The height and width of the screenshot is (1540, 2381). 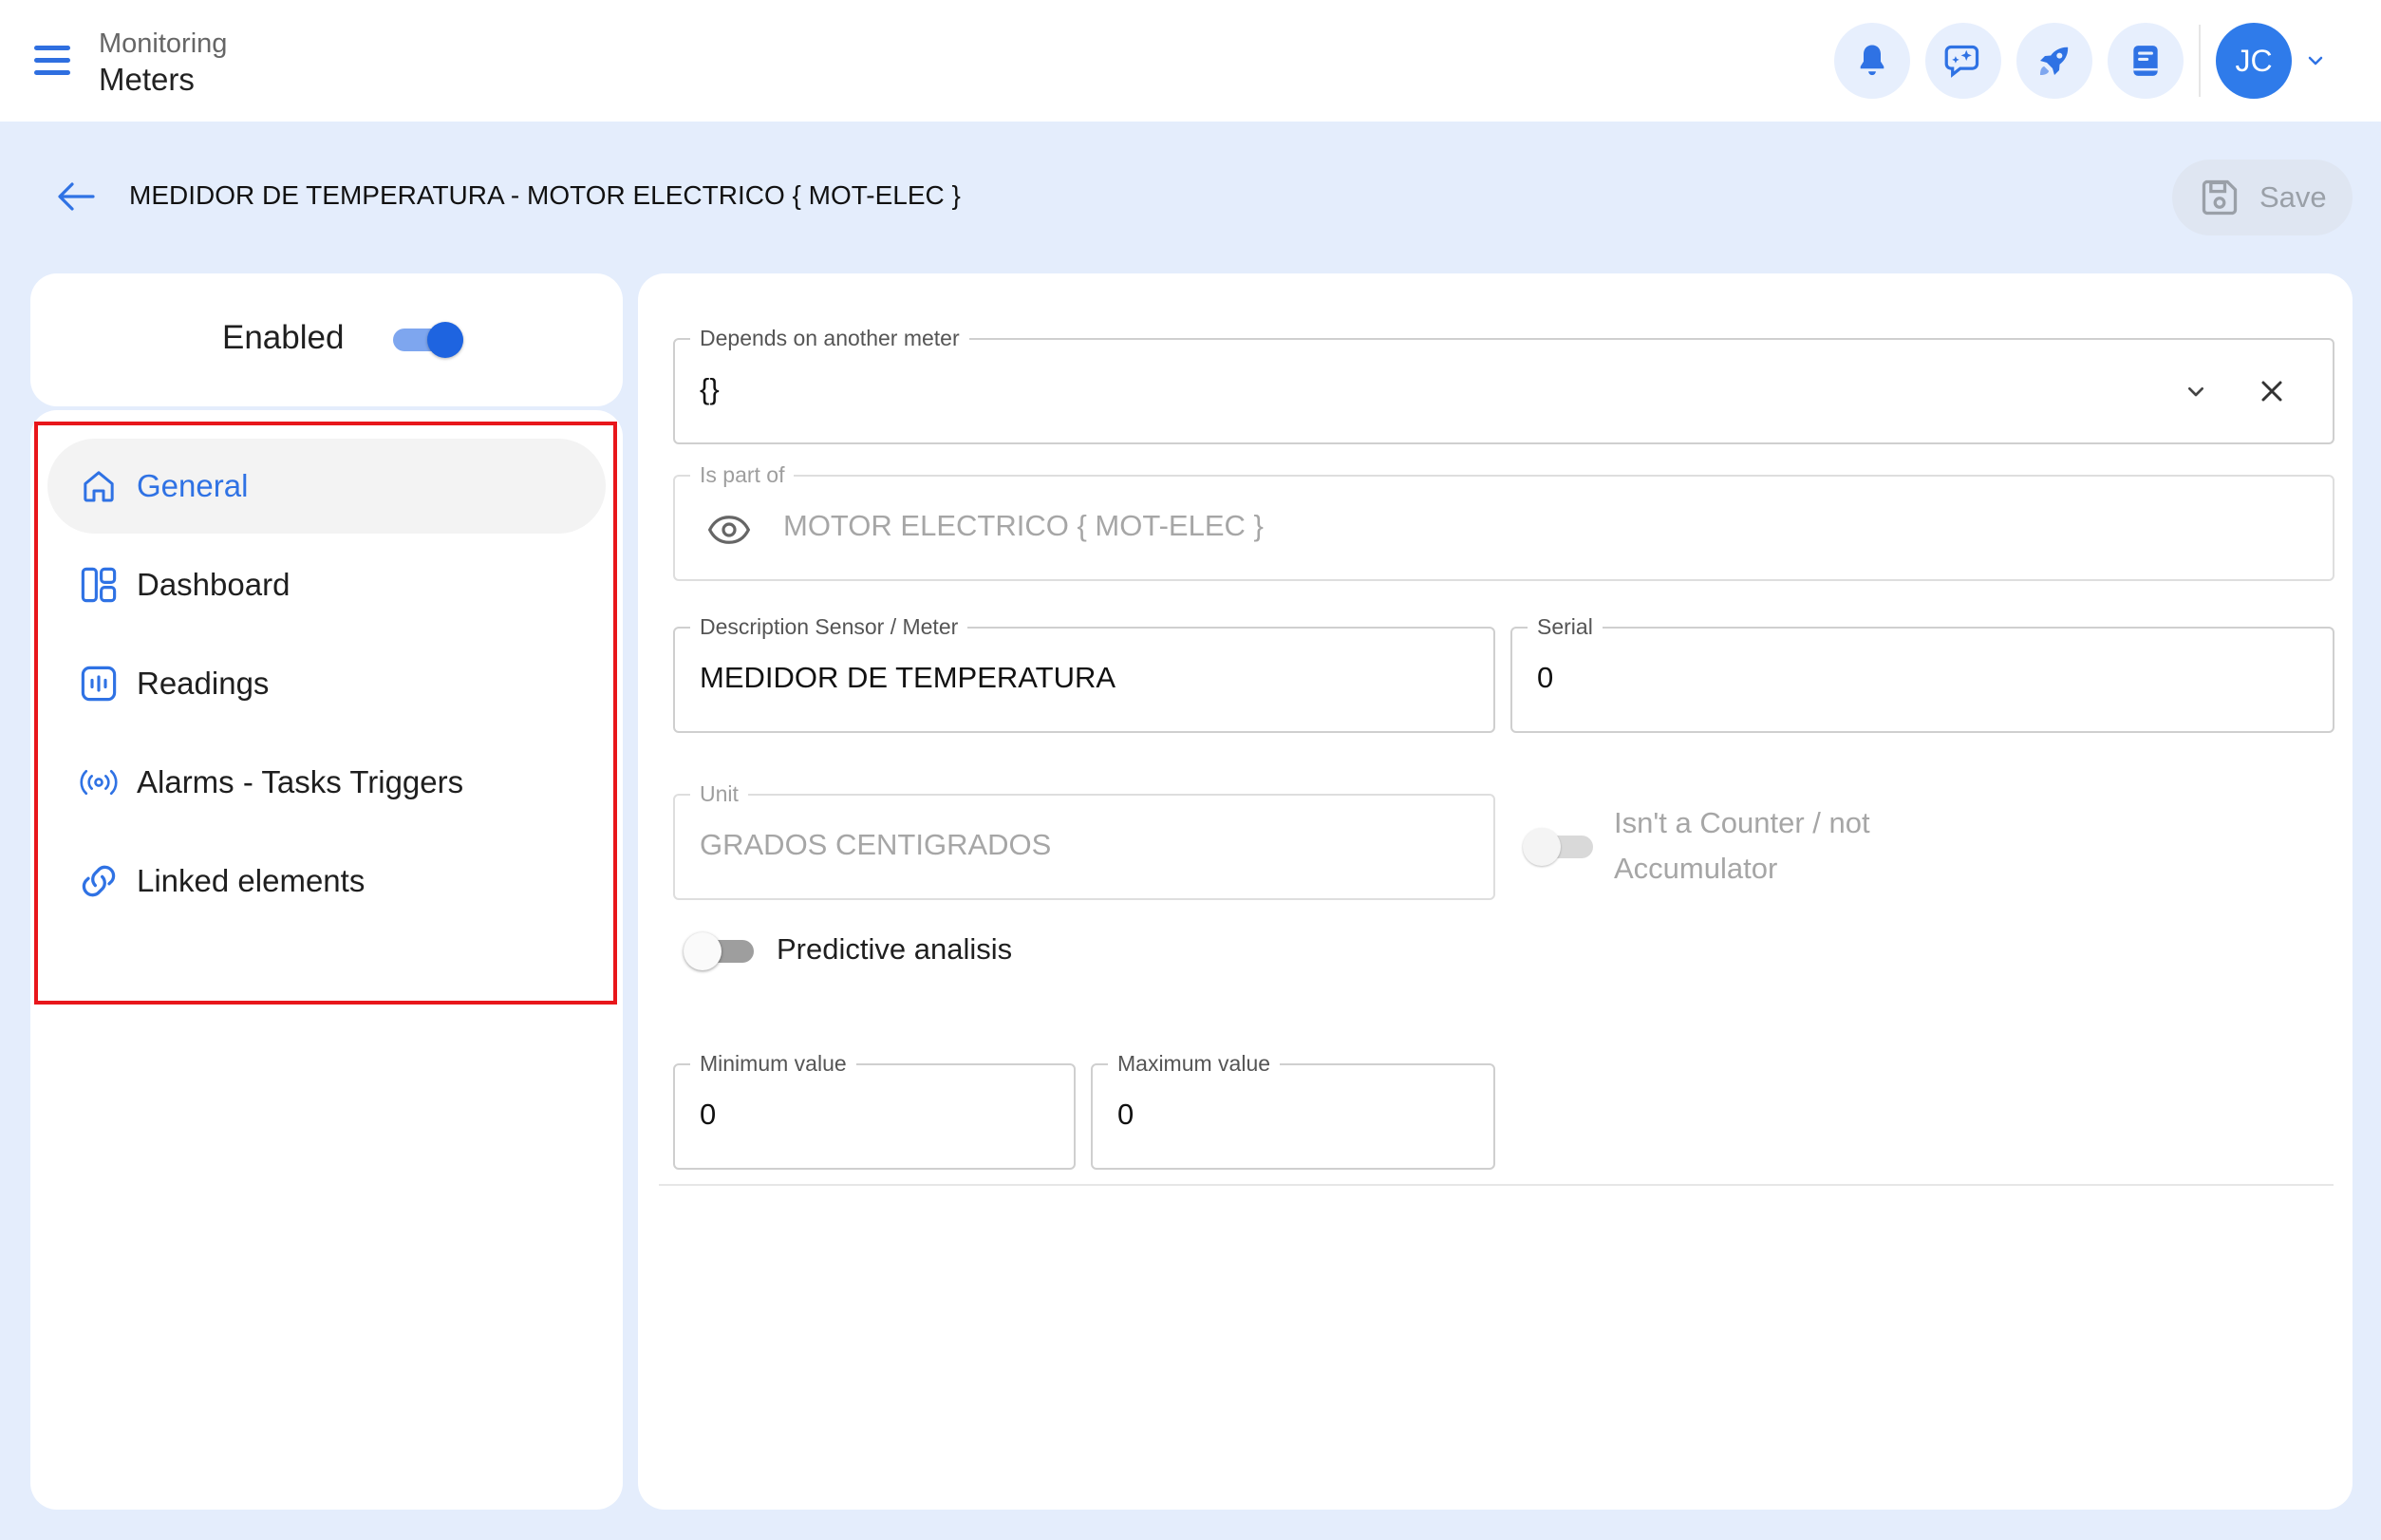 What do you see at coordinates (99, 585) in the screenshot?
I see `dashboard-icon` at bounding box center [99, 585].